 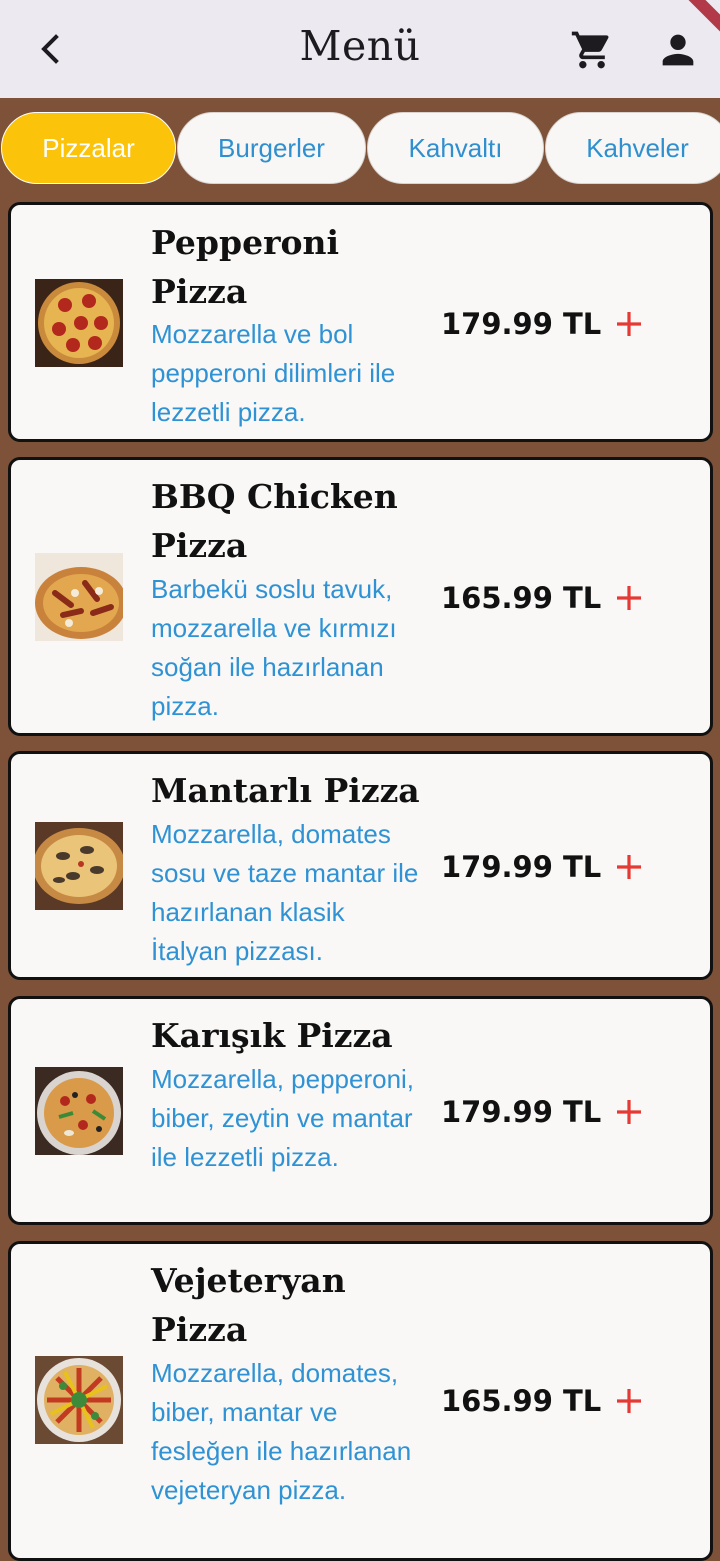 I want to click on item-name: Mantarlı Pizza, so click(x=285, y=790).